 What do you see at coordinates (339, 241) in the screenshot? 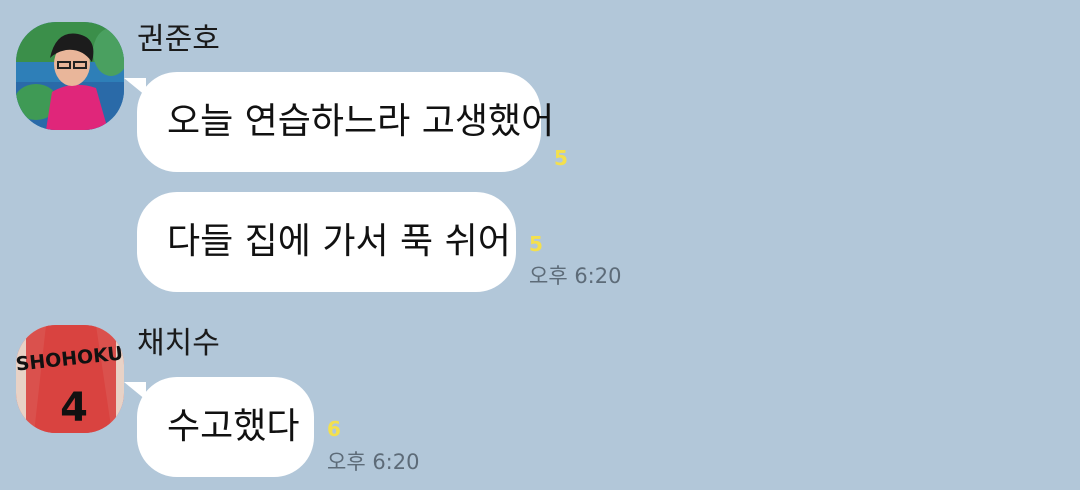
I see `message-text: 다들 집에 가서 푹 쉬어` at bounding box center [339, 241].